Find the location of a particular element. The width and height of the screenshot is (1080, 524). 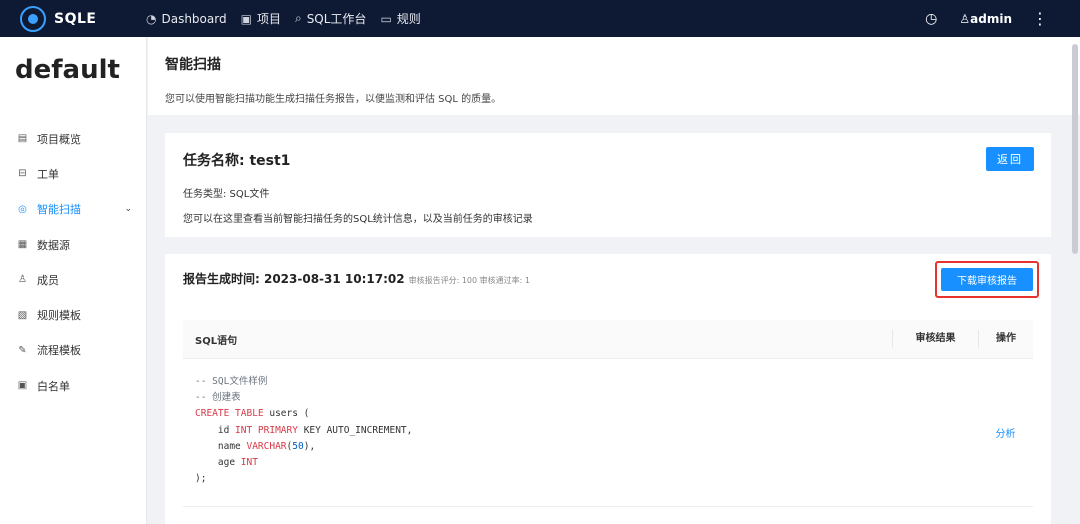

sidebar-menu: ▤ 项目概览 ⊟ 工单 ◎ 智能扫描 ⌄ ▦ 数据源 ♙ 成员 ▧ 规则模板 ✎ 流程模板 ▣ 白名单 is located at coordinates (73, 262).